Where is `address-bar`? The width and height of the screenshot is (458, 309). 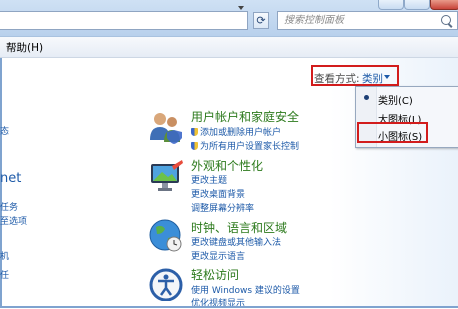 address-bar is located at coordinates (124, 20).